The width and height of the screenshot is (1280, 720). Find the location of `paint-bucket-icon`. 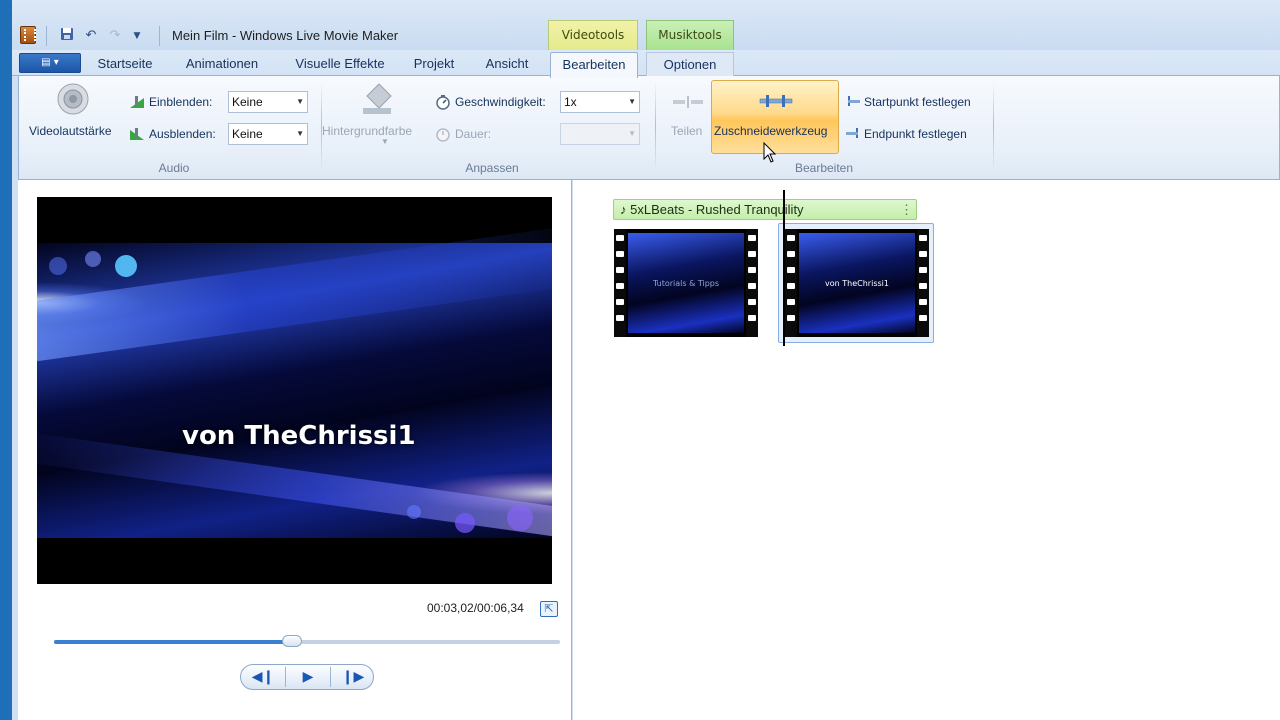

paint-bucket-icon is located at coordinates (377, 99).